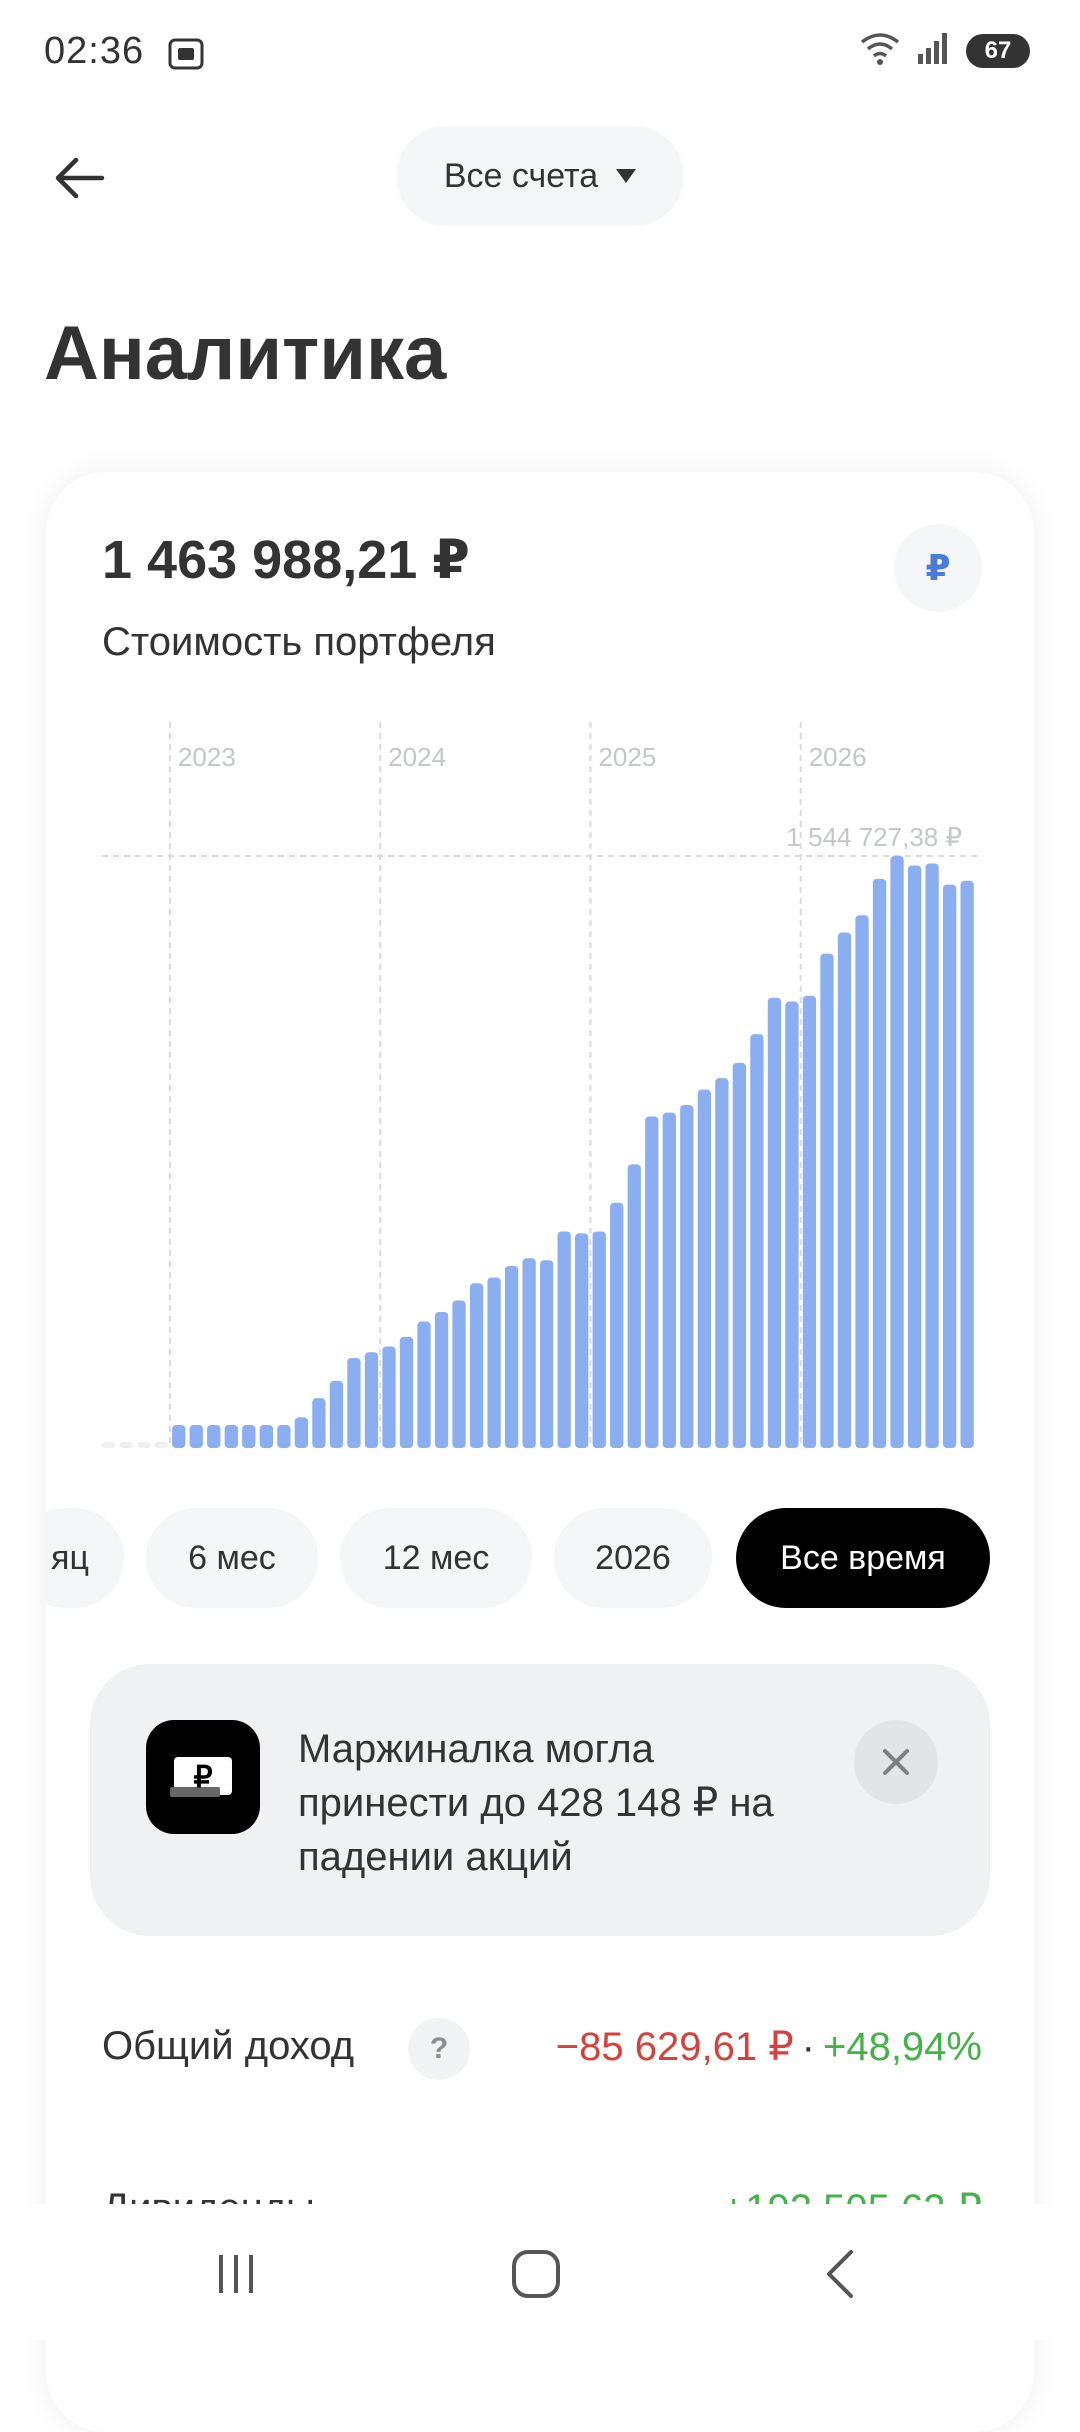 This screenshot has height=2432, width=1080. What do you see at coordinates (540, 1558) in the screenshot?
I see `period-selector: яц 6 мес 12 мес 2026 Все время` at bounding box center [540, 1558].